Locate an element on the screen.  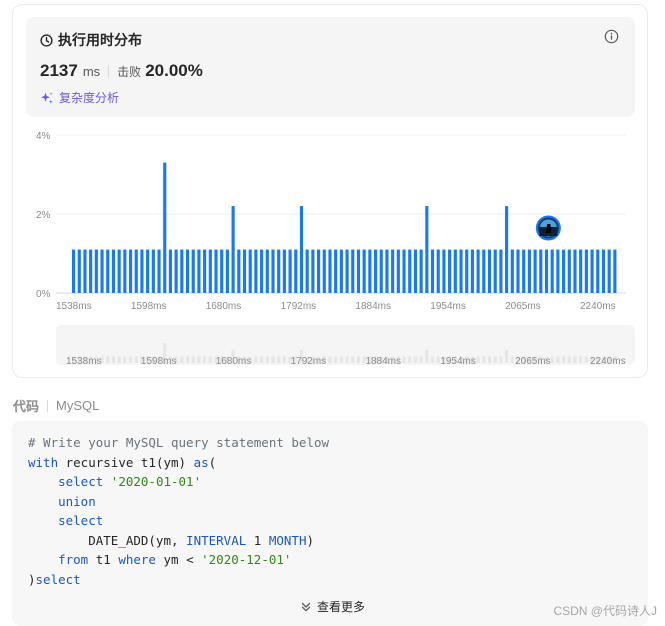
mini-bar is located at coordinates (410, 359).